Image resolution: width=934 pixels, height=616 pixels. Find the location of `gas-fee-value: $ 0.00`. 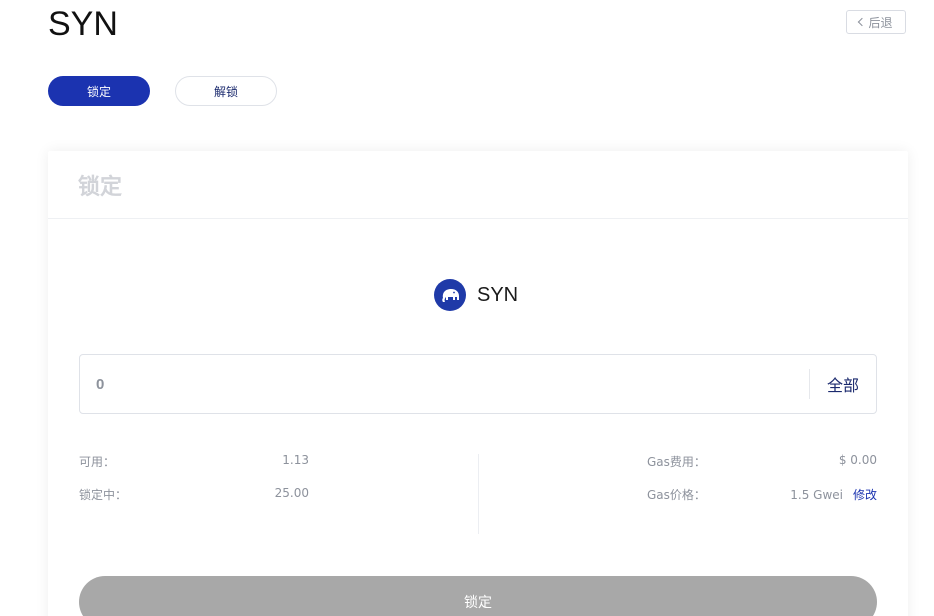

gas-fee-value: $ 0.00 is located at coordinates (857, 460).